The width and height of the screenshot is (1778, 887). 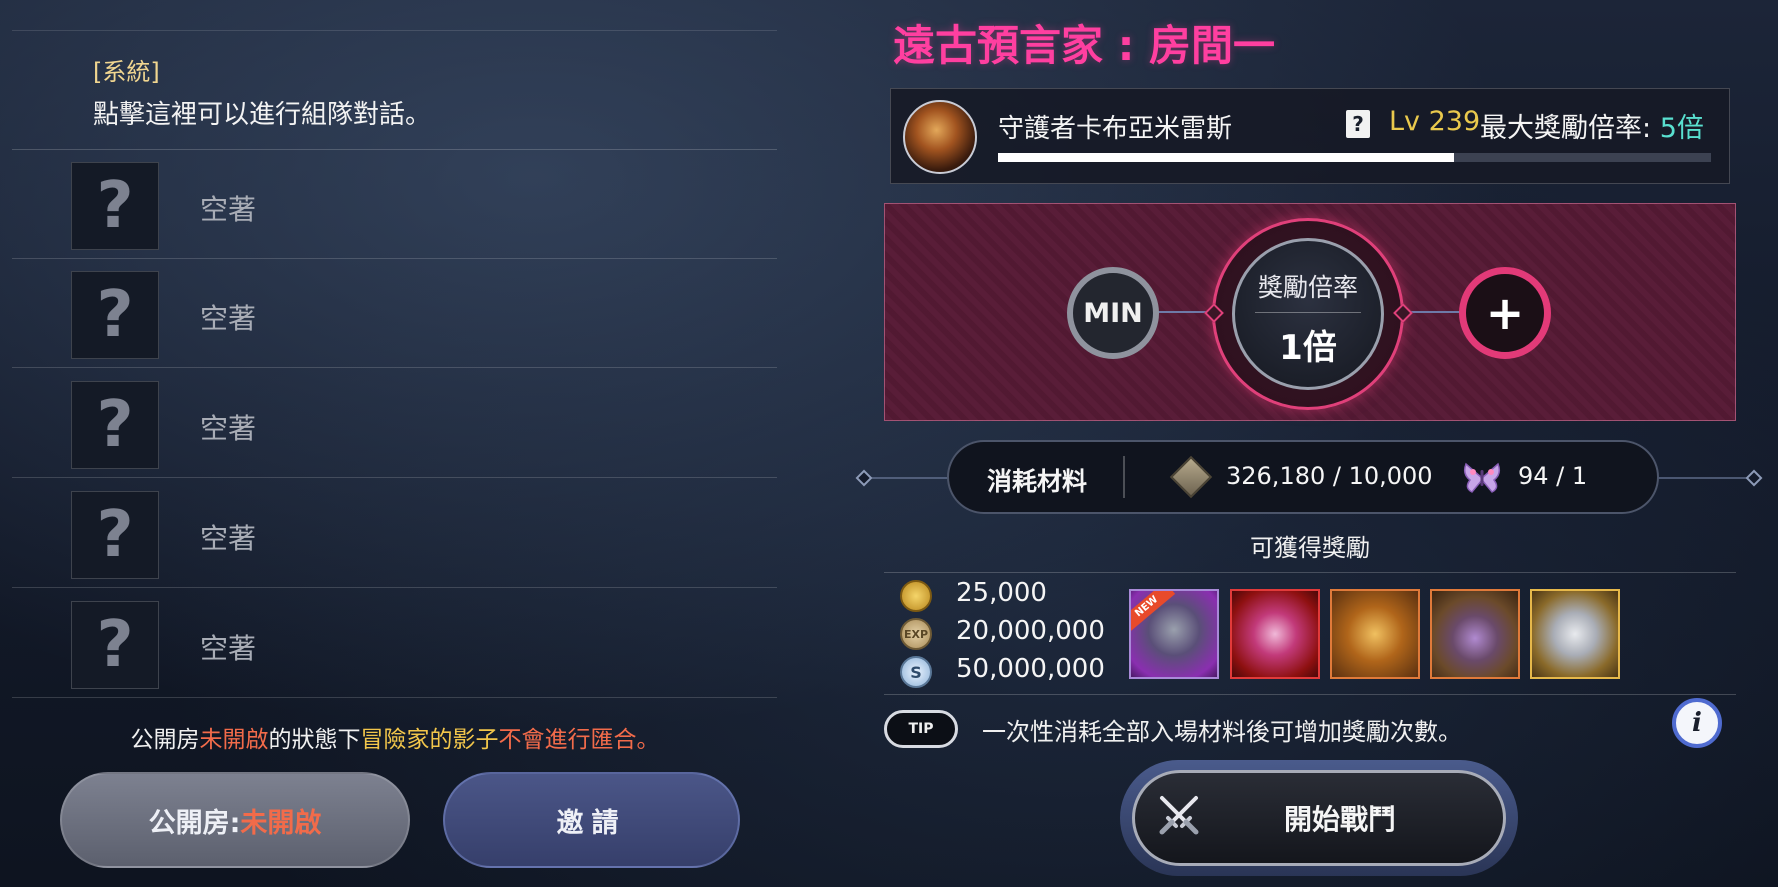 What do you see at coordinates (1308, 312) in the screenshot?
I see `multiplier-divider` at bounding box center [1308, 312].